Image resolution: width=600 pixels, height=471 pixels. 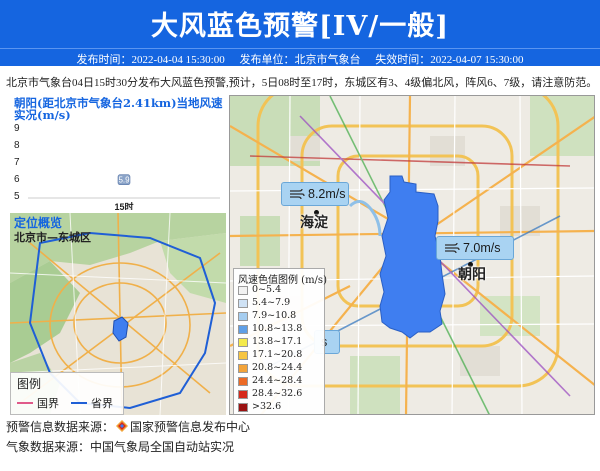 What do you see at coordinates (190, 427) in the screenshot?
I see `warning-source-org: 国家预警信息发布中心` at bounding box center [190, 427].